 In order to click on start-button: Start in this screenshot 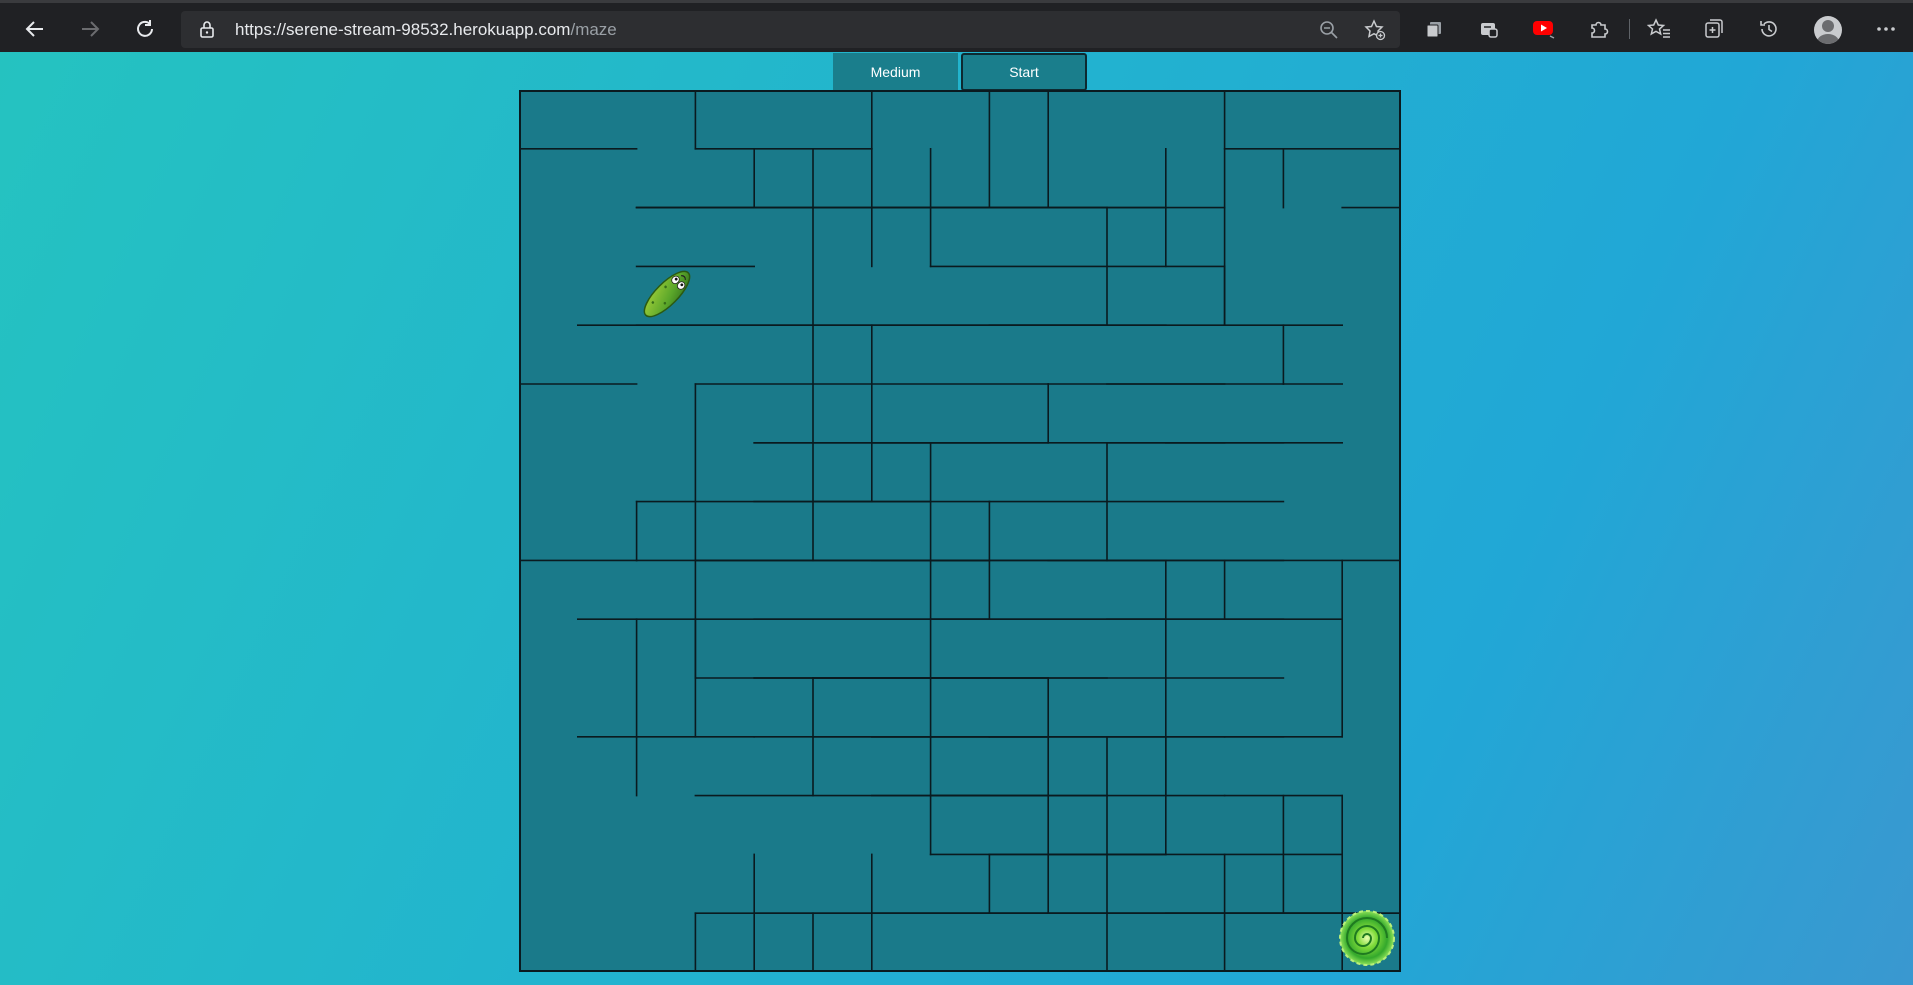, I will do `click(1024, 72)`.